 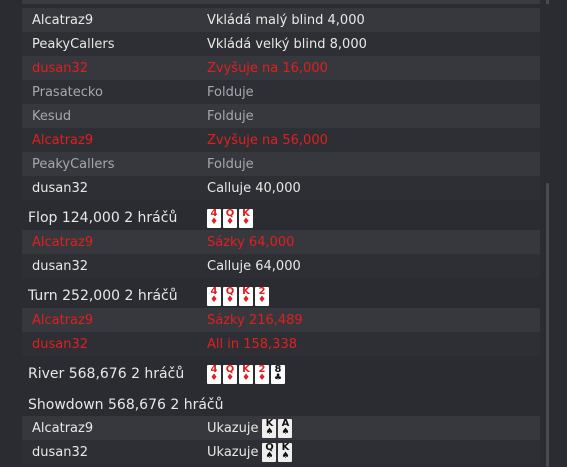 What do you see at coordinates (254, 266) in the screenshot?
I see `action-text: Calluje 64,000` at bounding box center [254, 266].